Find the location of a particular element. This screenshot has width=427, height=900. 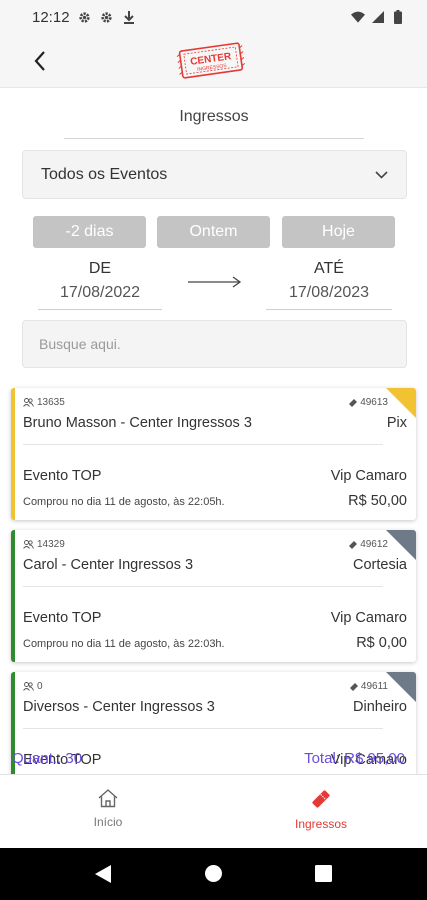

total-quantity: Quant.: 30 is located at coordinates (47, 758).